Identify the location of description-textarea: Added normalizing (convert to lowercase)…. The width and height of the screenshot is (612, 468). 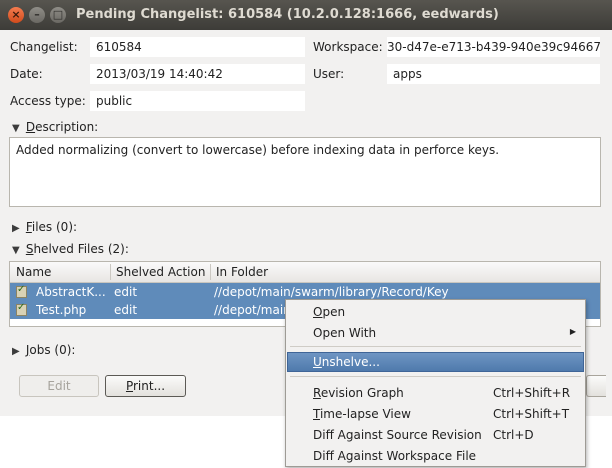
(305, 172).